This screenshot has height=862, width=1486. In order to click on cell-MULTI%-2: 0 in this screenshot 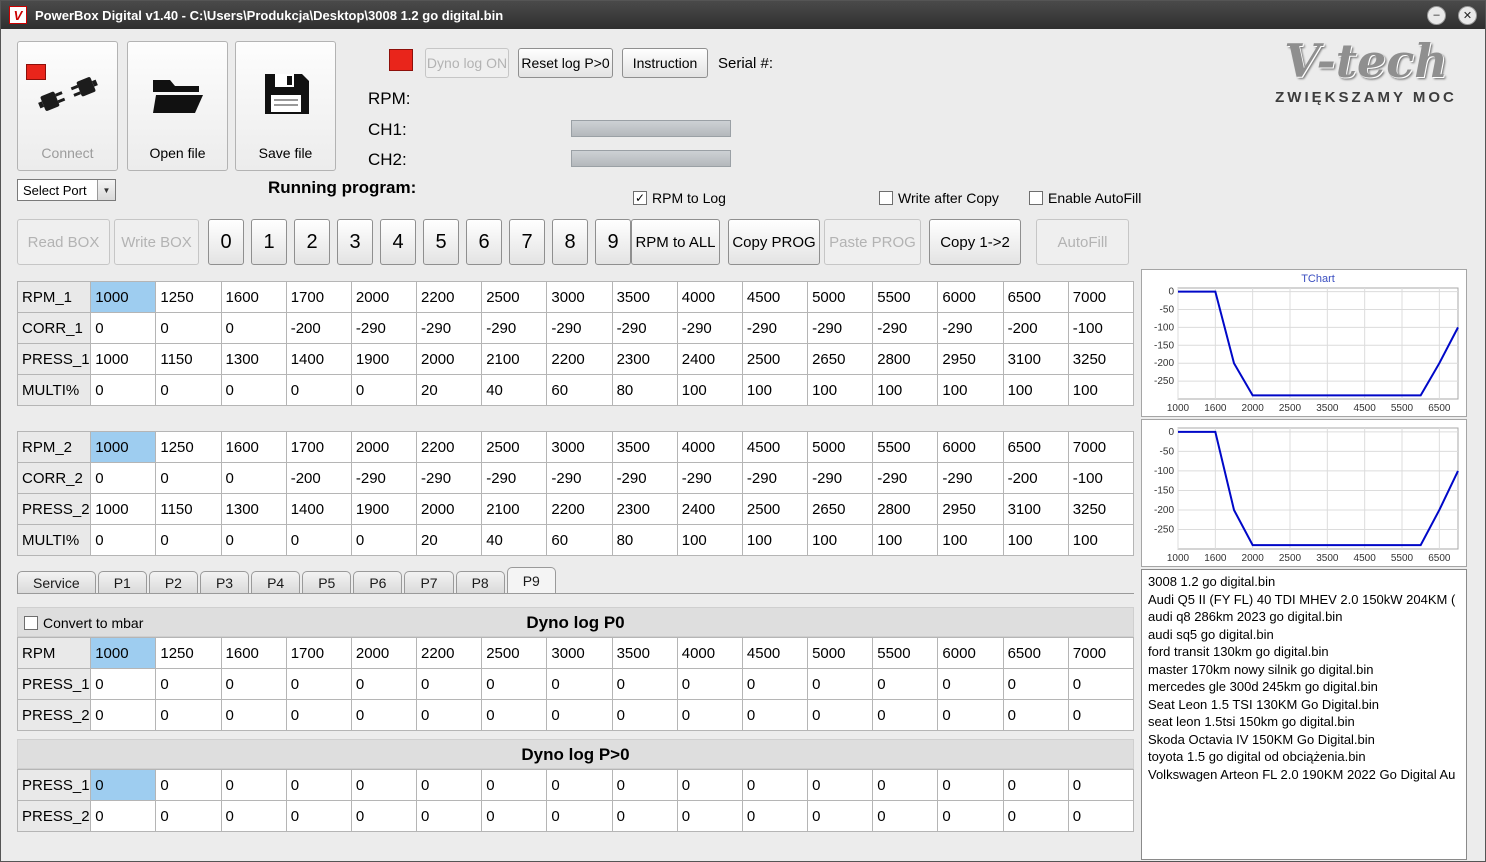, I will do `click(253, 540)`.